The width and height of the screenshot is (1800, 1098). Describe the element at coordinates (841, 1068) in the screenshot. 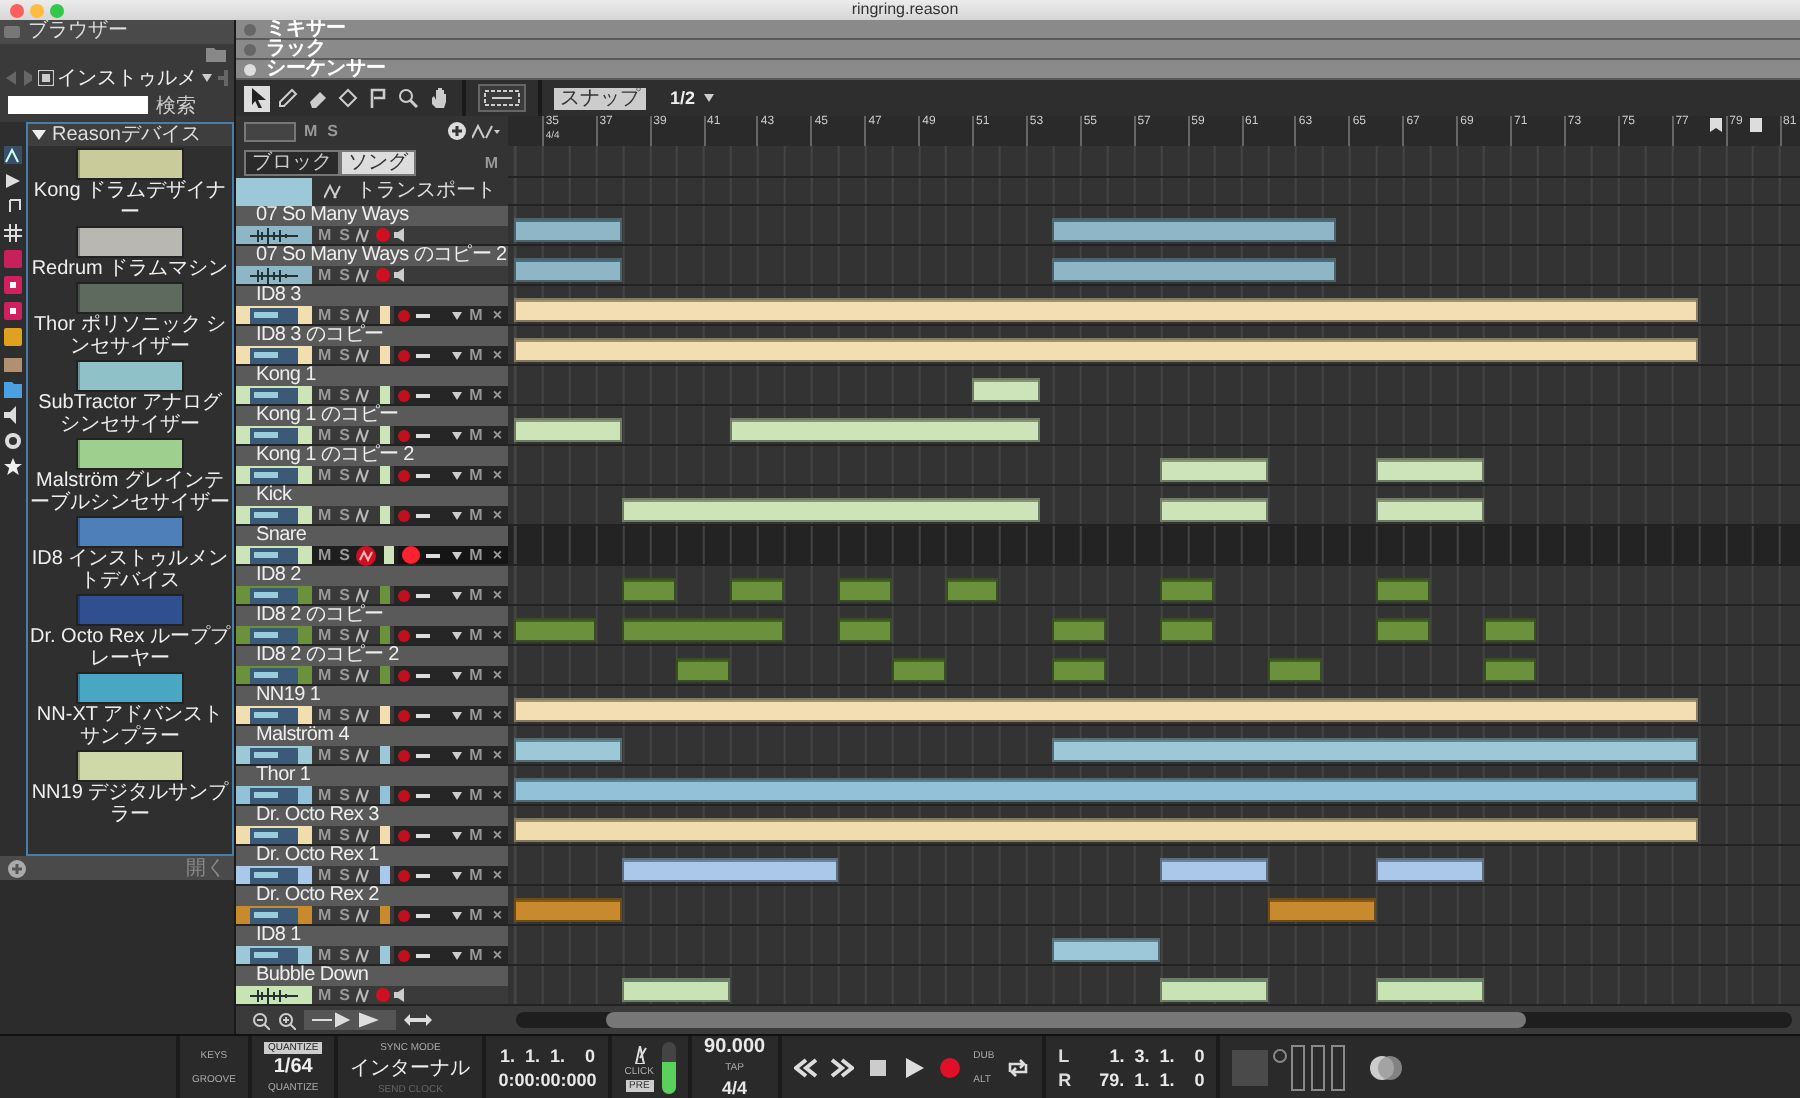

I see `forward-button` at that location.